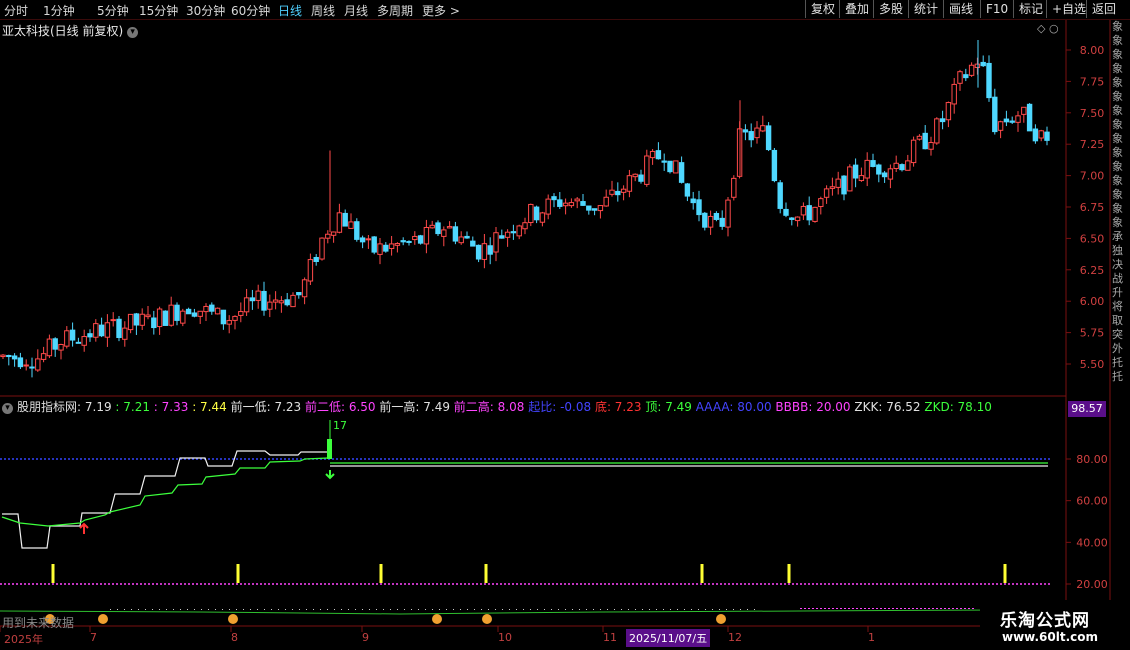 The width and height of the screenshot is (1130, 650). What do you see at coordinates (16, 10) in the screenshot?
I see `period-tab-fenshi: 分时` at bounding box center [16, 10].